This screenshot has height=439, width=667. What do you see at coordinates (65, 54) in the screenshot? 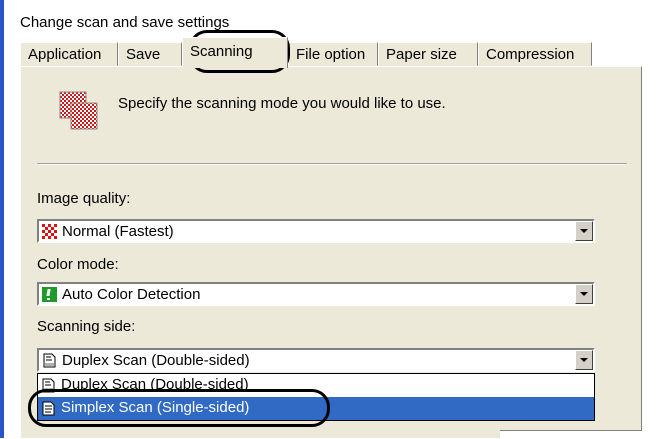
I see `tab-label: Application` at bounding box center [65, 54].